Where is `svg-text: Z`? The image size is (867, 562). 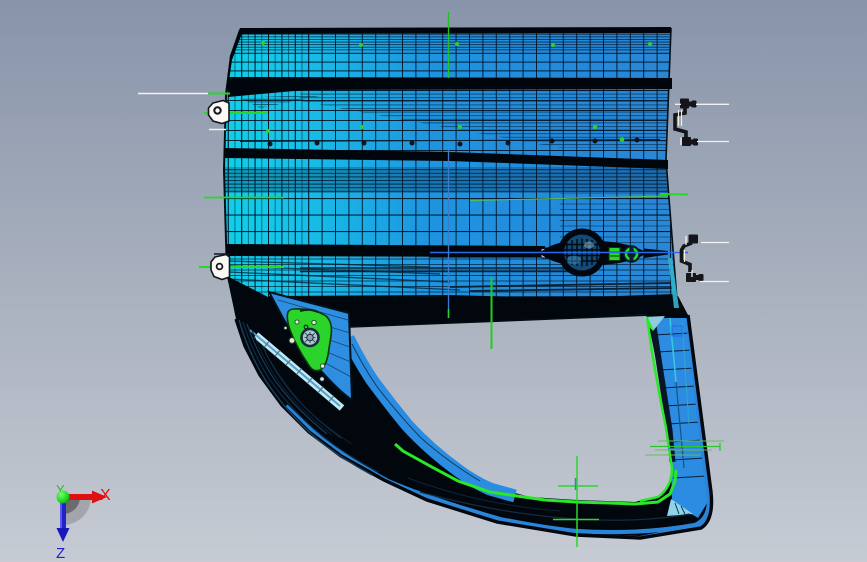 svg-text: Z is located at coordinates (60, 553).